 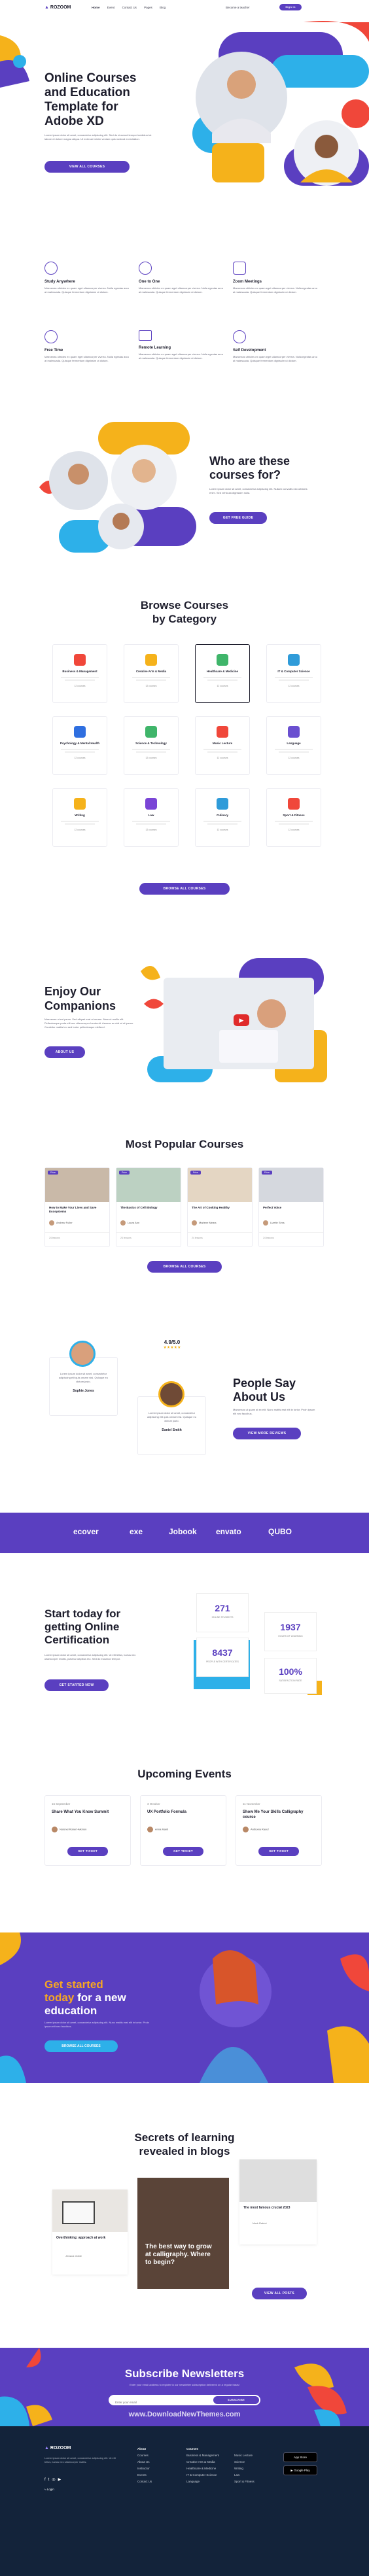 I want to click on subscribe-button: SUBSCRIBE, so click(x=236, y=2400).